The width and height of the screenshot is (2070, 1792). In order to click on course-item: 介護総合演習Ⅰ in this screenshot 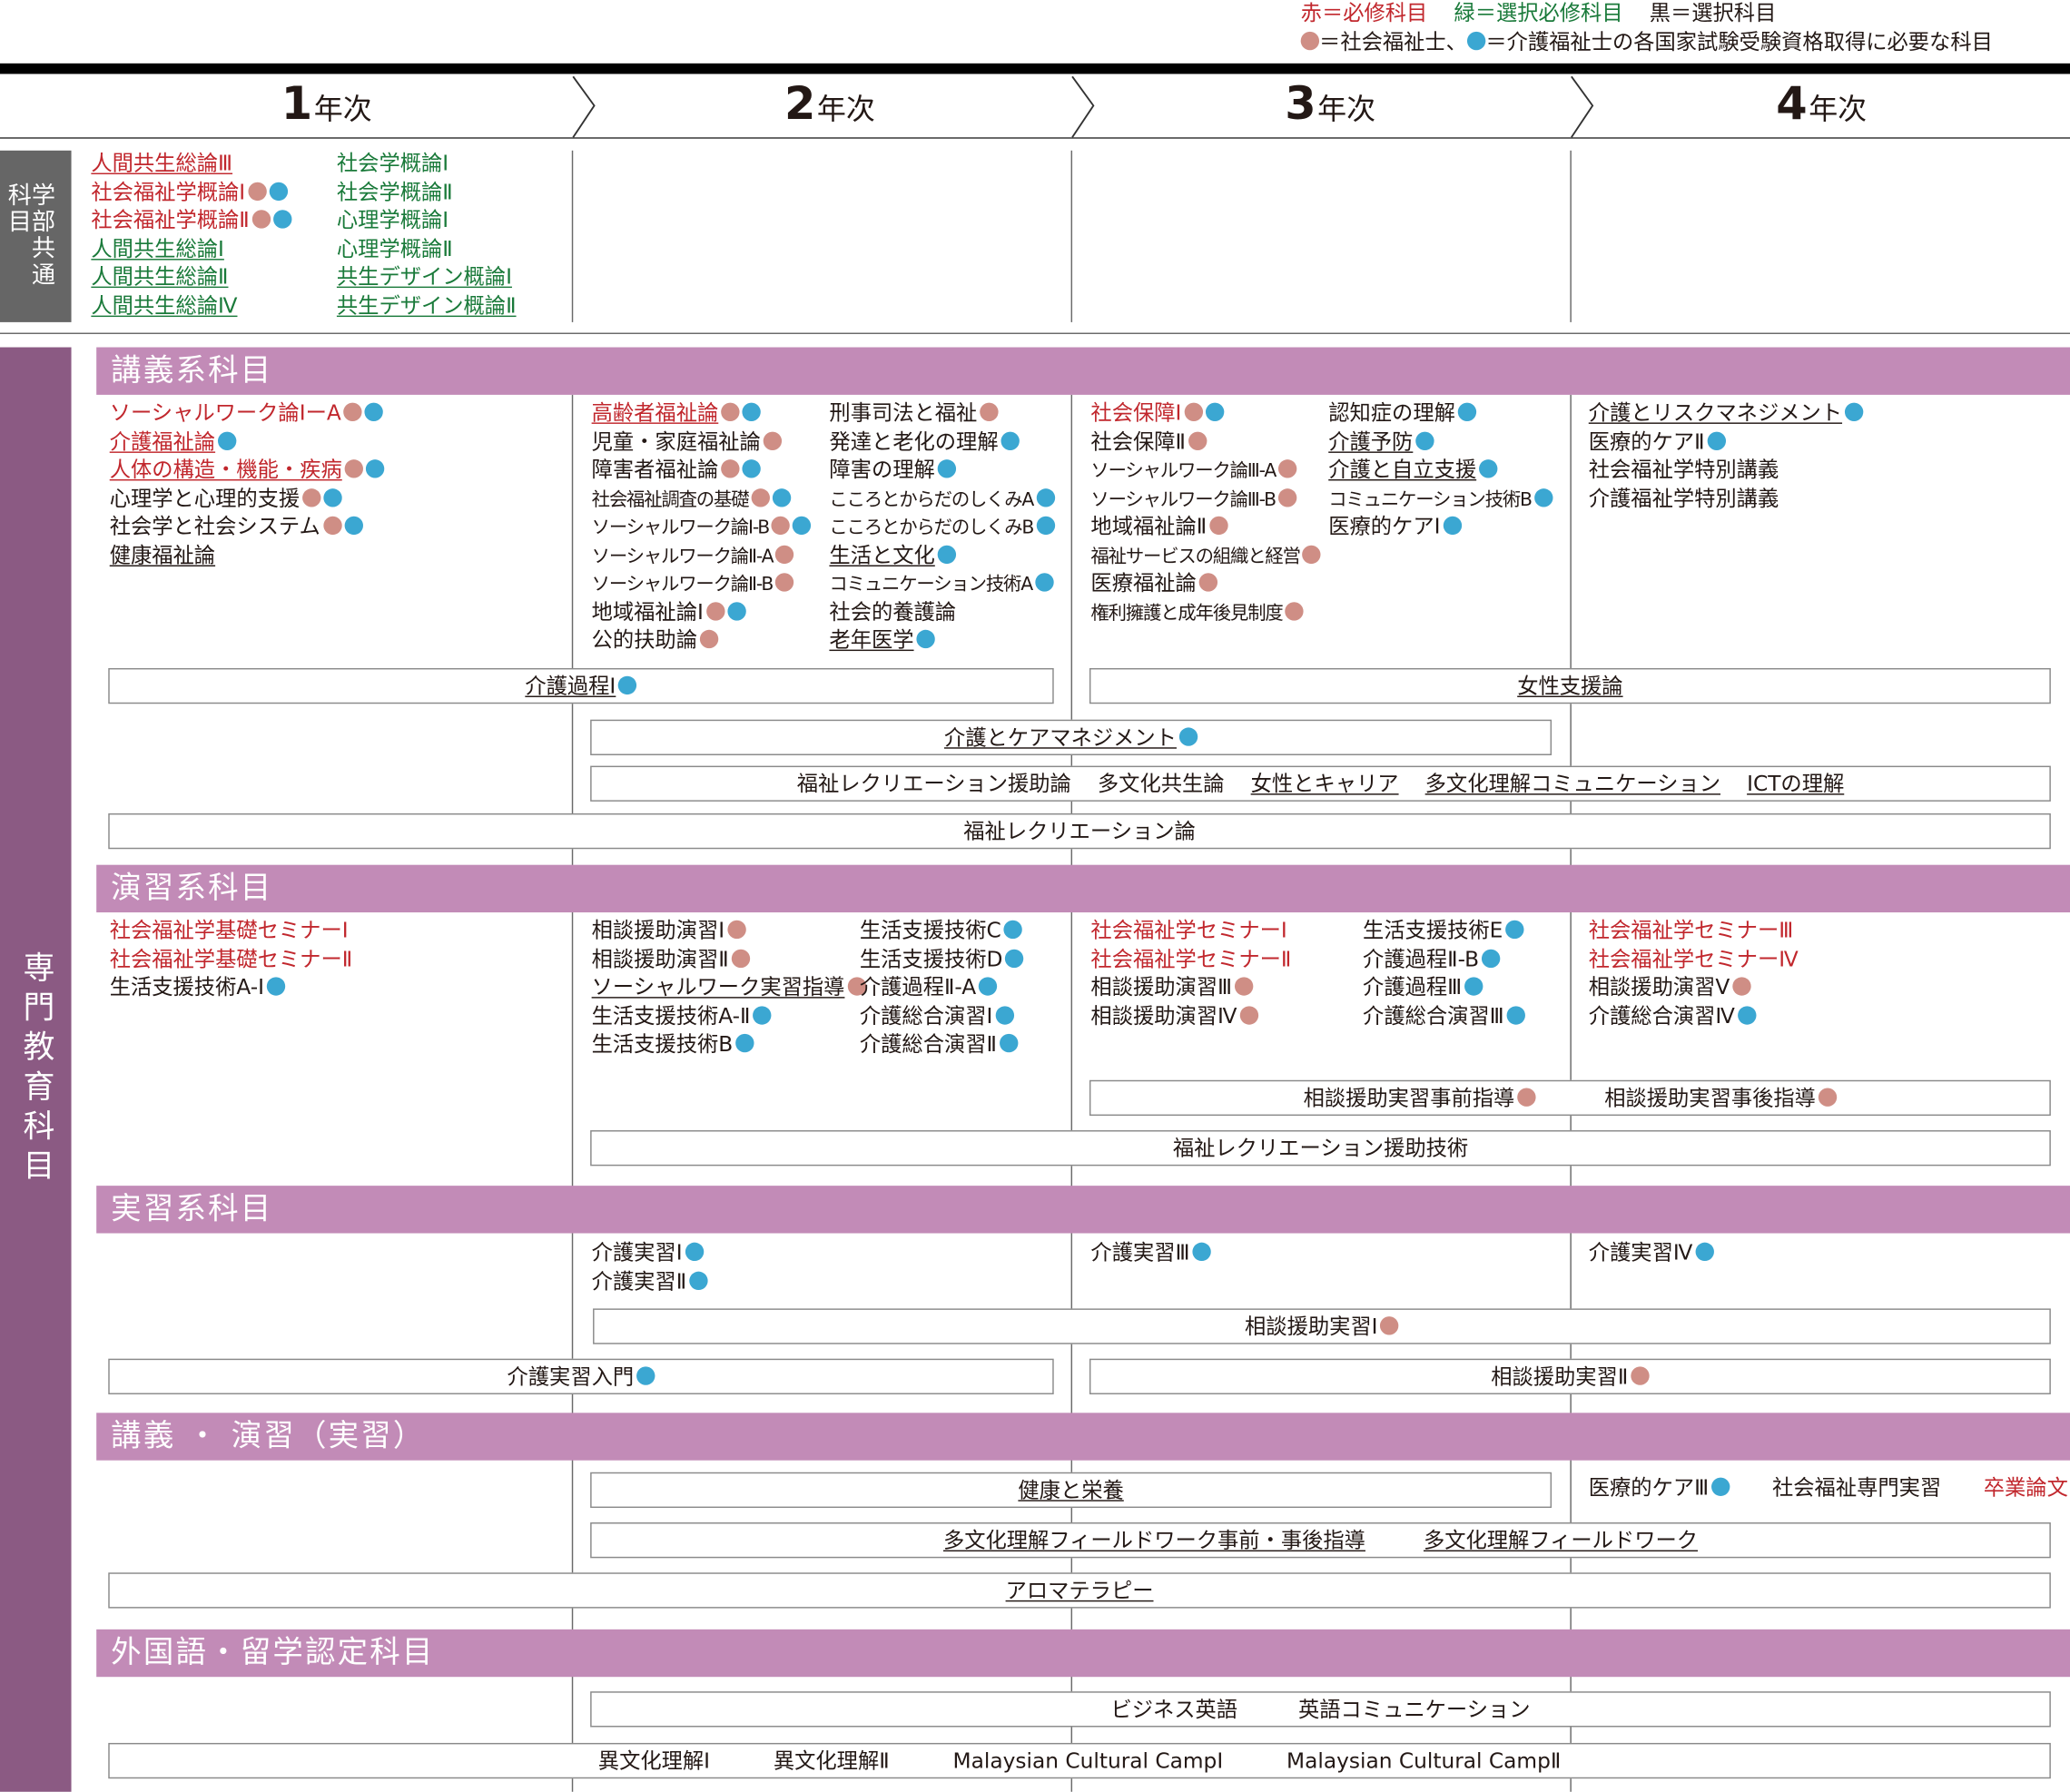, I will do `click(942, 1018)`.